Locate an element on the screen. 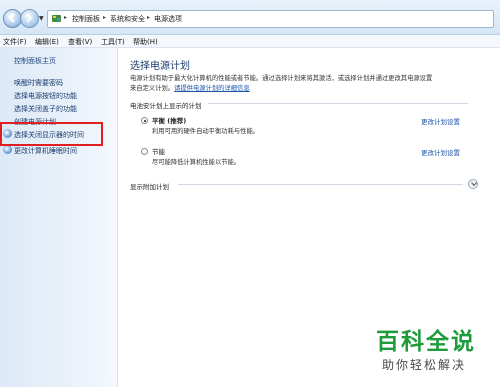 The image size is (500, 387). sidebar-item-lid-close: 选择关闭盖子的功能 is located at coordinates (45, 109).